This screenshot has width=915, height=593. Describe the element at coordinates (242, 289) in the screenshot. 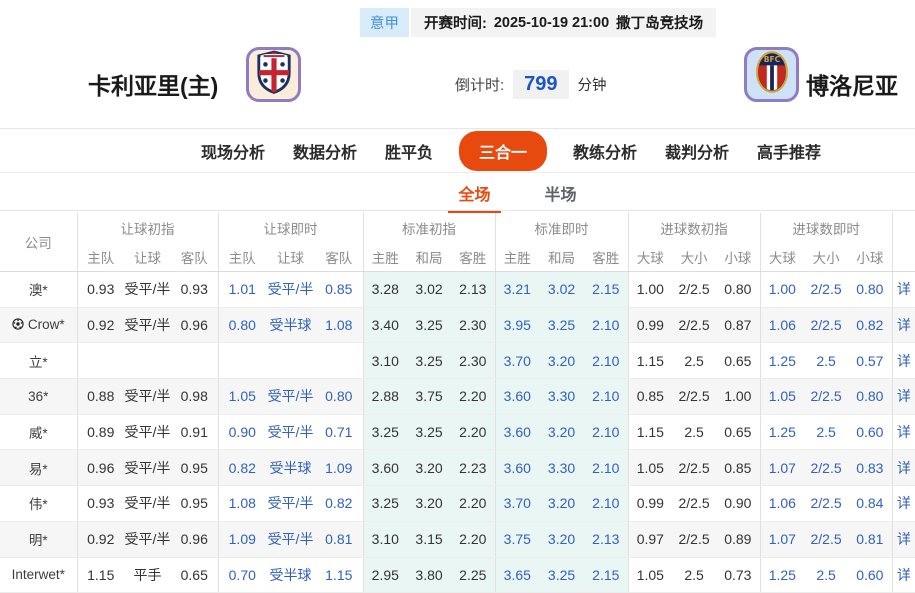

I see `odds-cell: 1.01` at that location.